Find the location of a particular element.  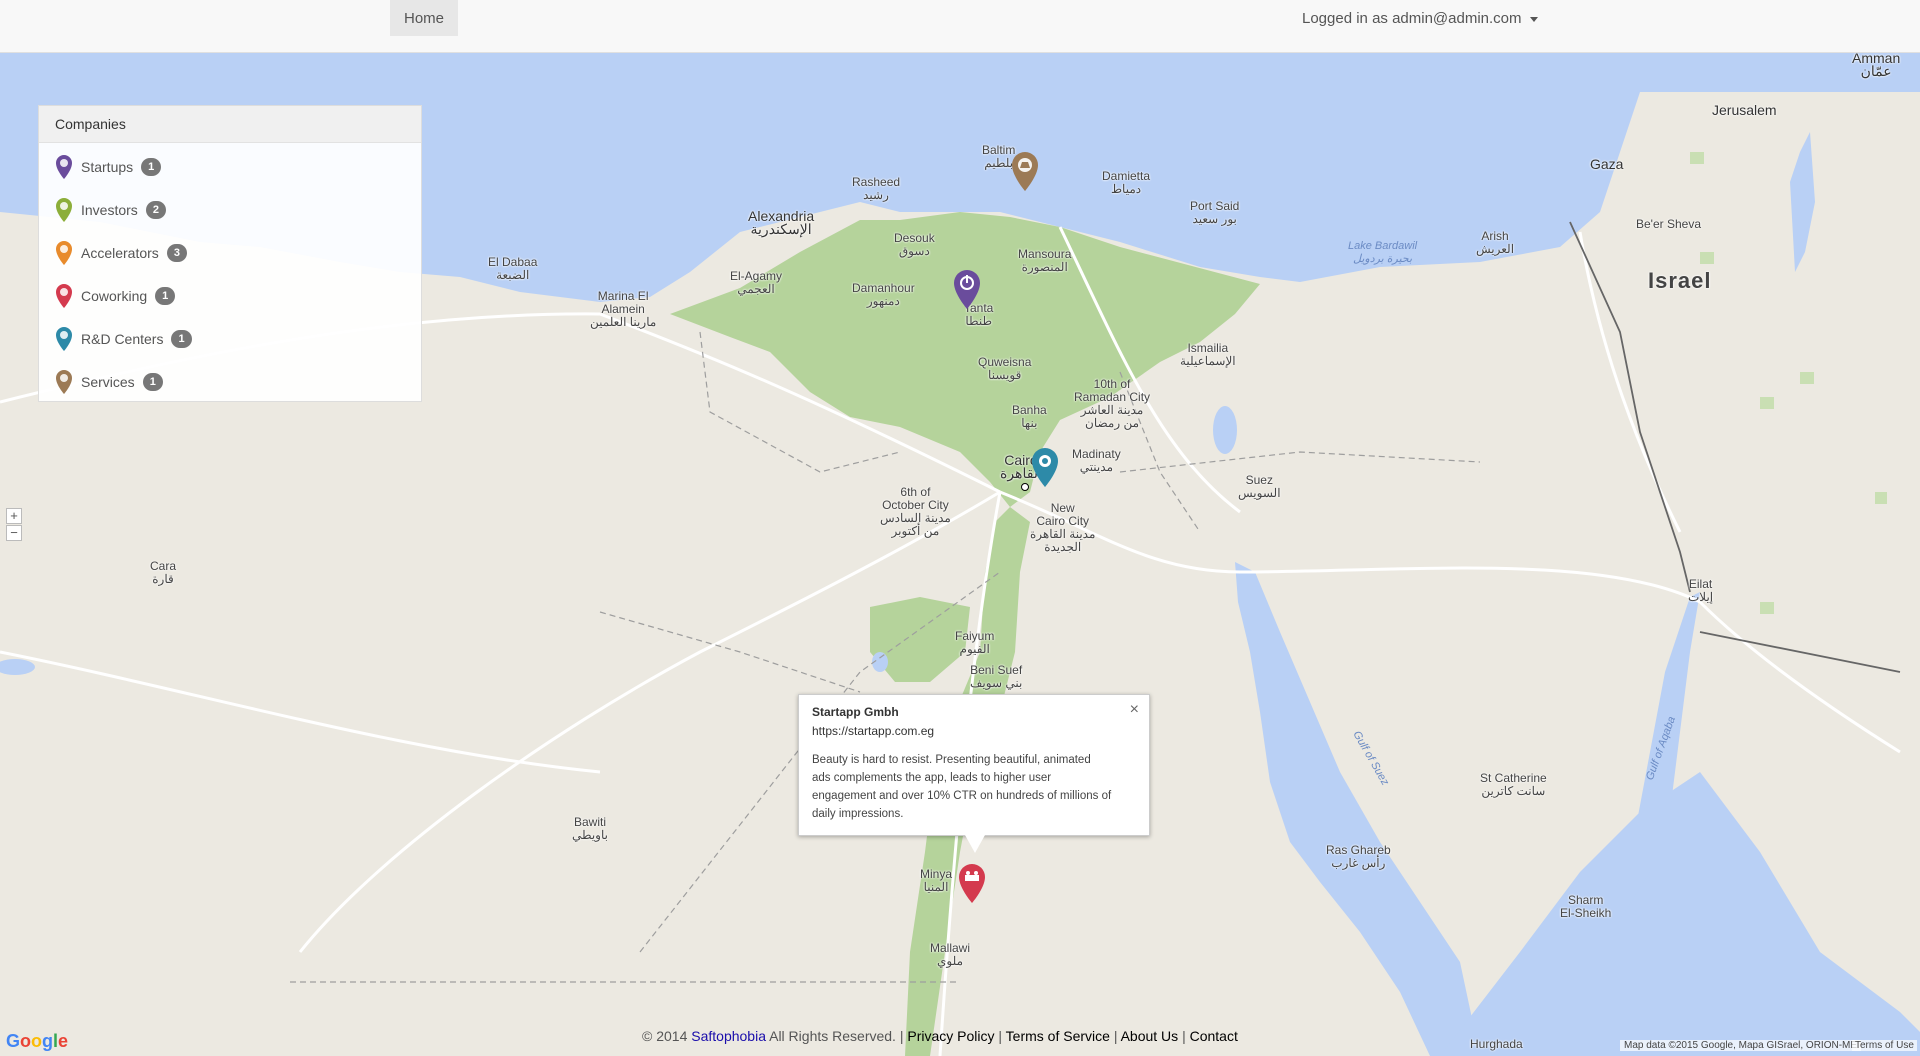

marker-rnd-center is located at coordinates (1045, 467).